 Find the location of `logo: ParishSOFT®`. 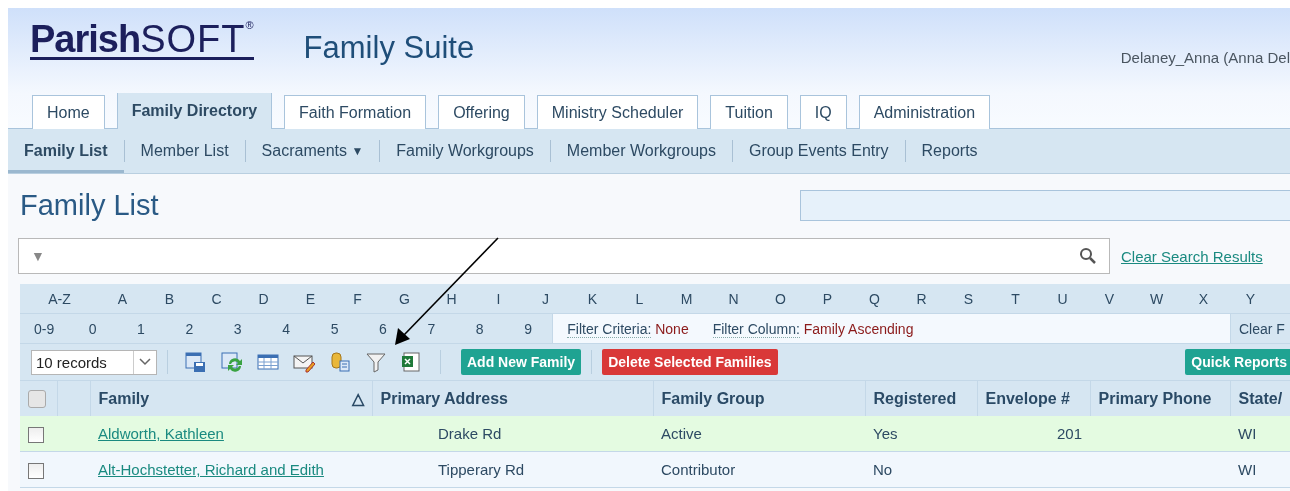

logo: ParishSOFT® is located at coordinates (142, 40).